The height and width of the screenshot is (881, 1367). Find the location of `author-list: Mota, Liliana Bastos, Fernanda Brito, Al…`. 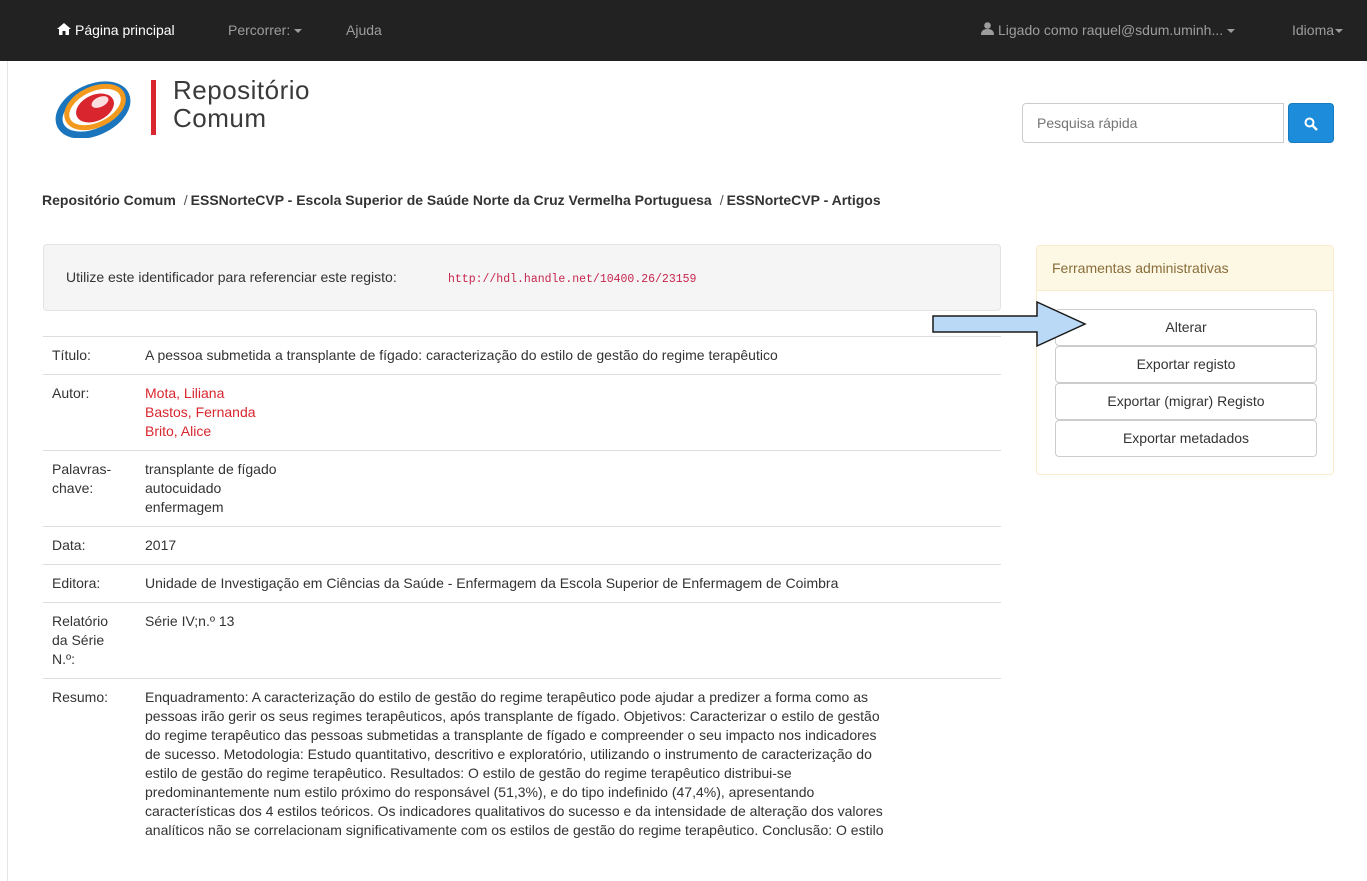

author-list: Mota, Liliana Bastos, Fernanda Brito, Al… is located at coordinates (573, 412).